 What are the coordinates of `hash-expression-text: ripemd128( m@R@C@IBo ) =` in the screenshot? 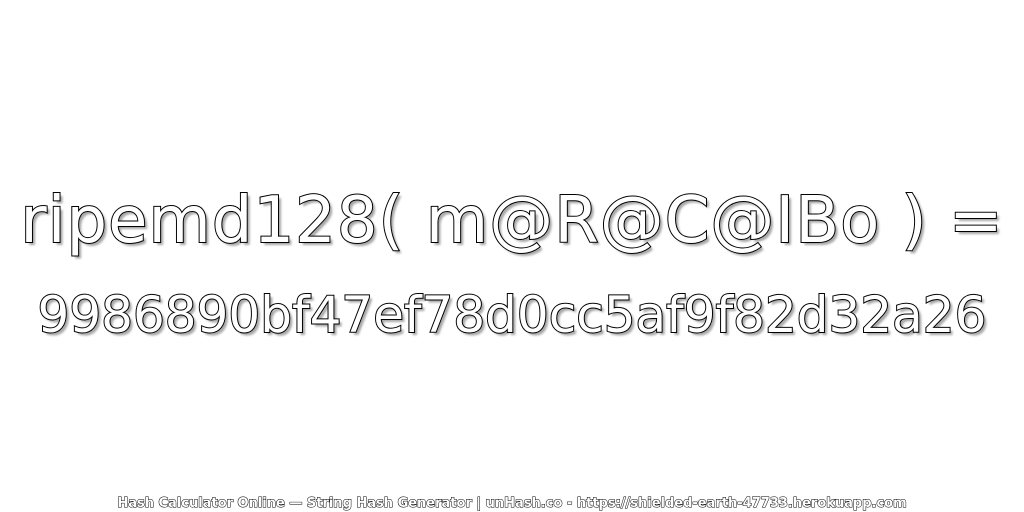 It's located at (511, 221).